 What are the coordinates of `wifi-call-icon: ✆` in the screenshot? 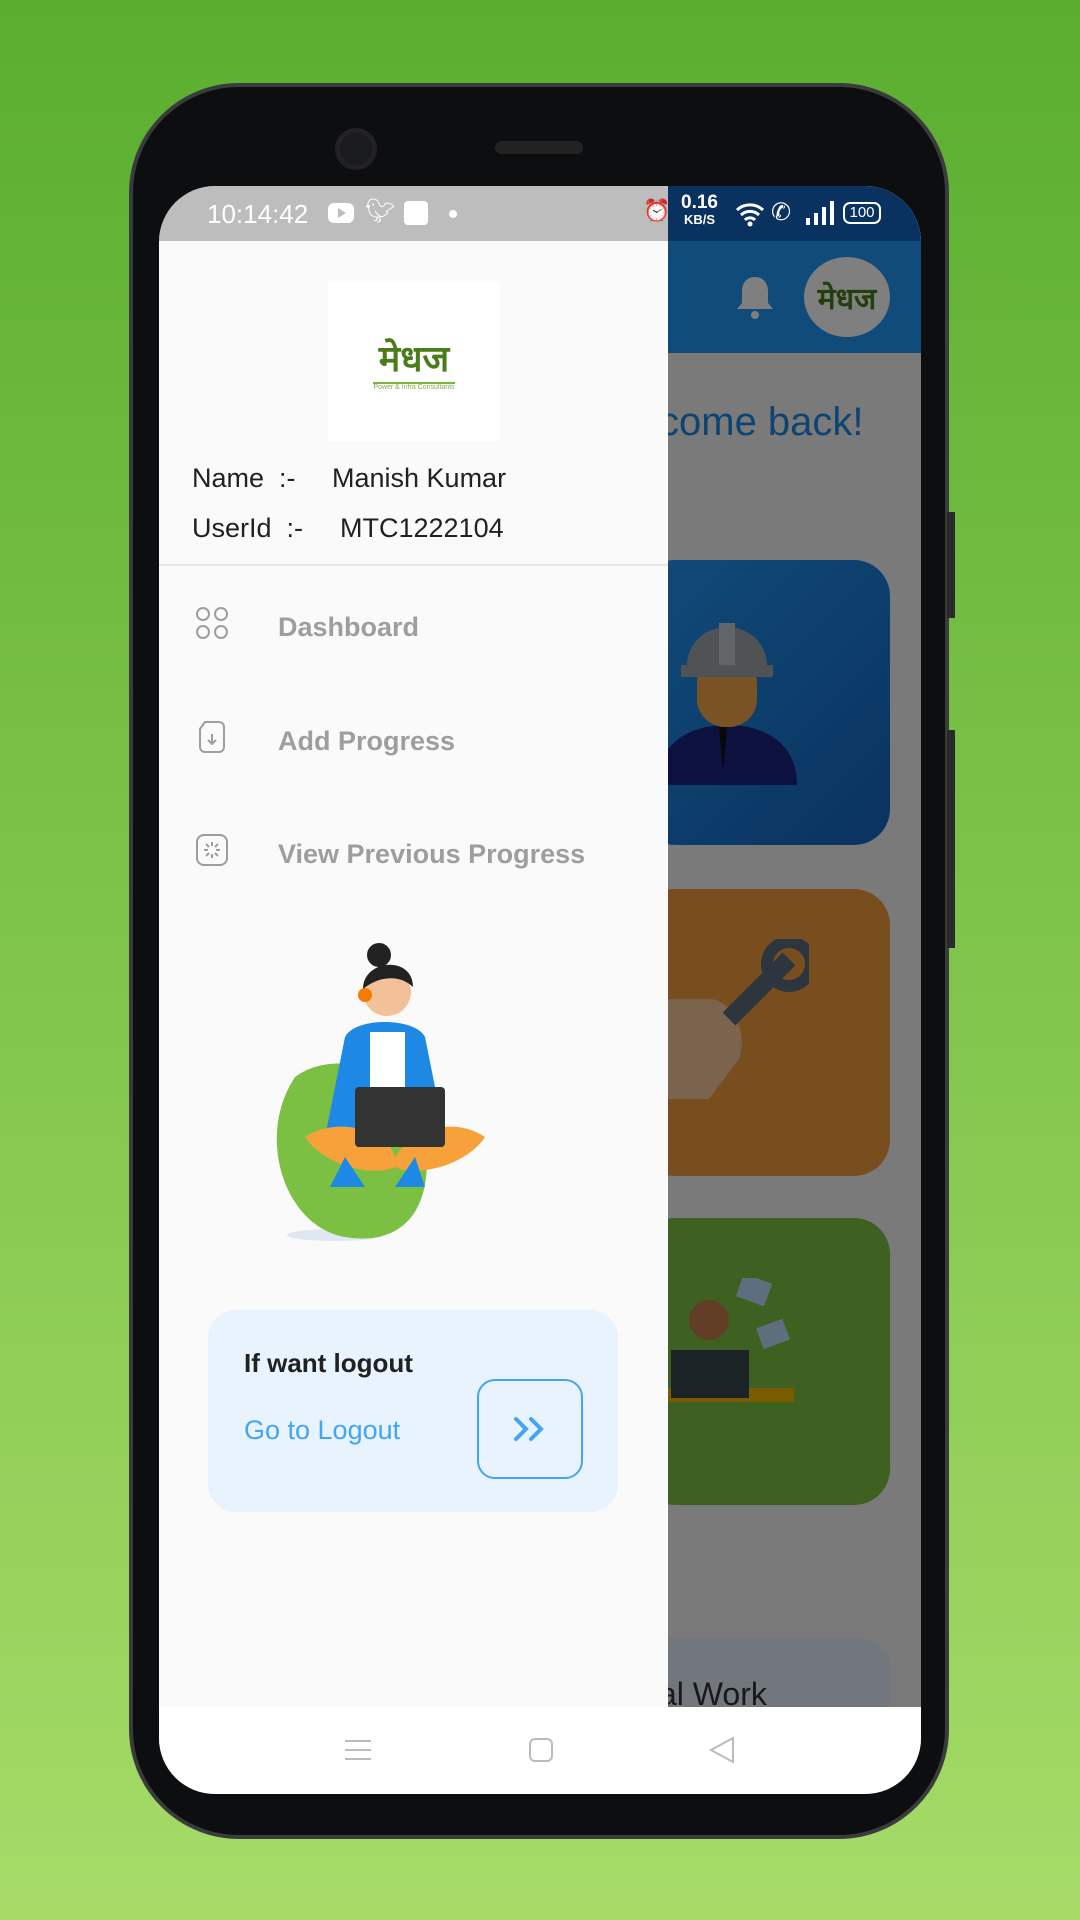 It's located at (781, 212).